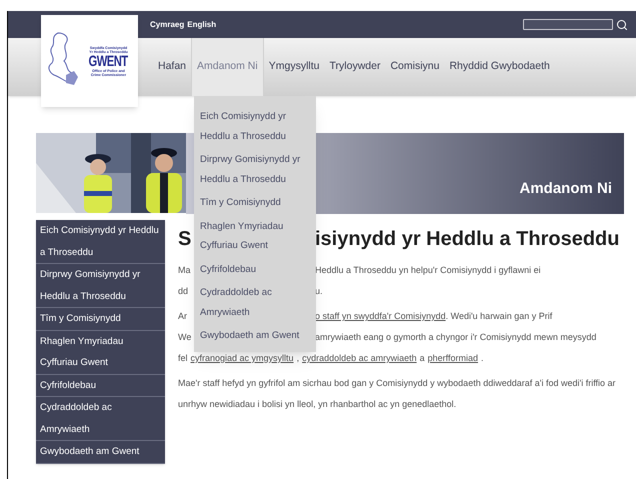 The height and width of the screenshot is (479, 636). I want to click on text: a, so click(422, 358).